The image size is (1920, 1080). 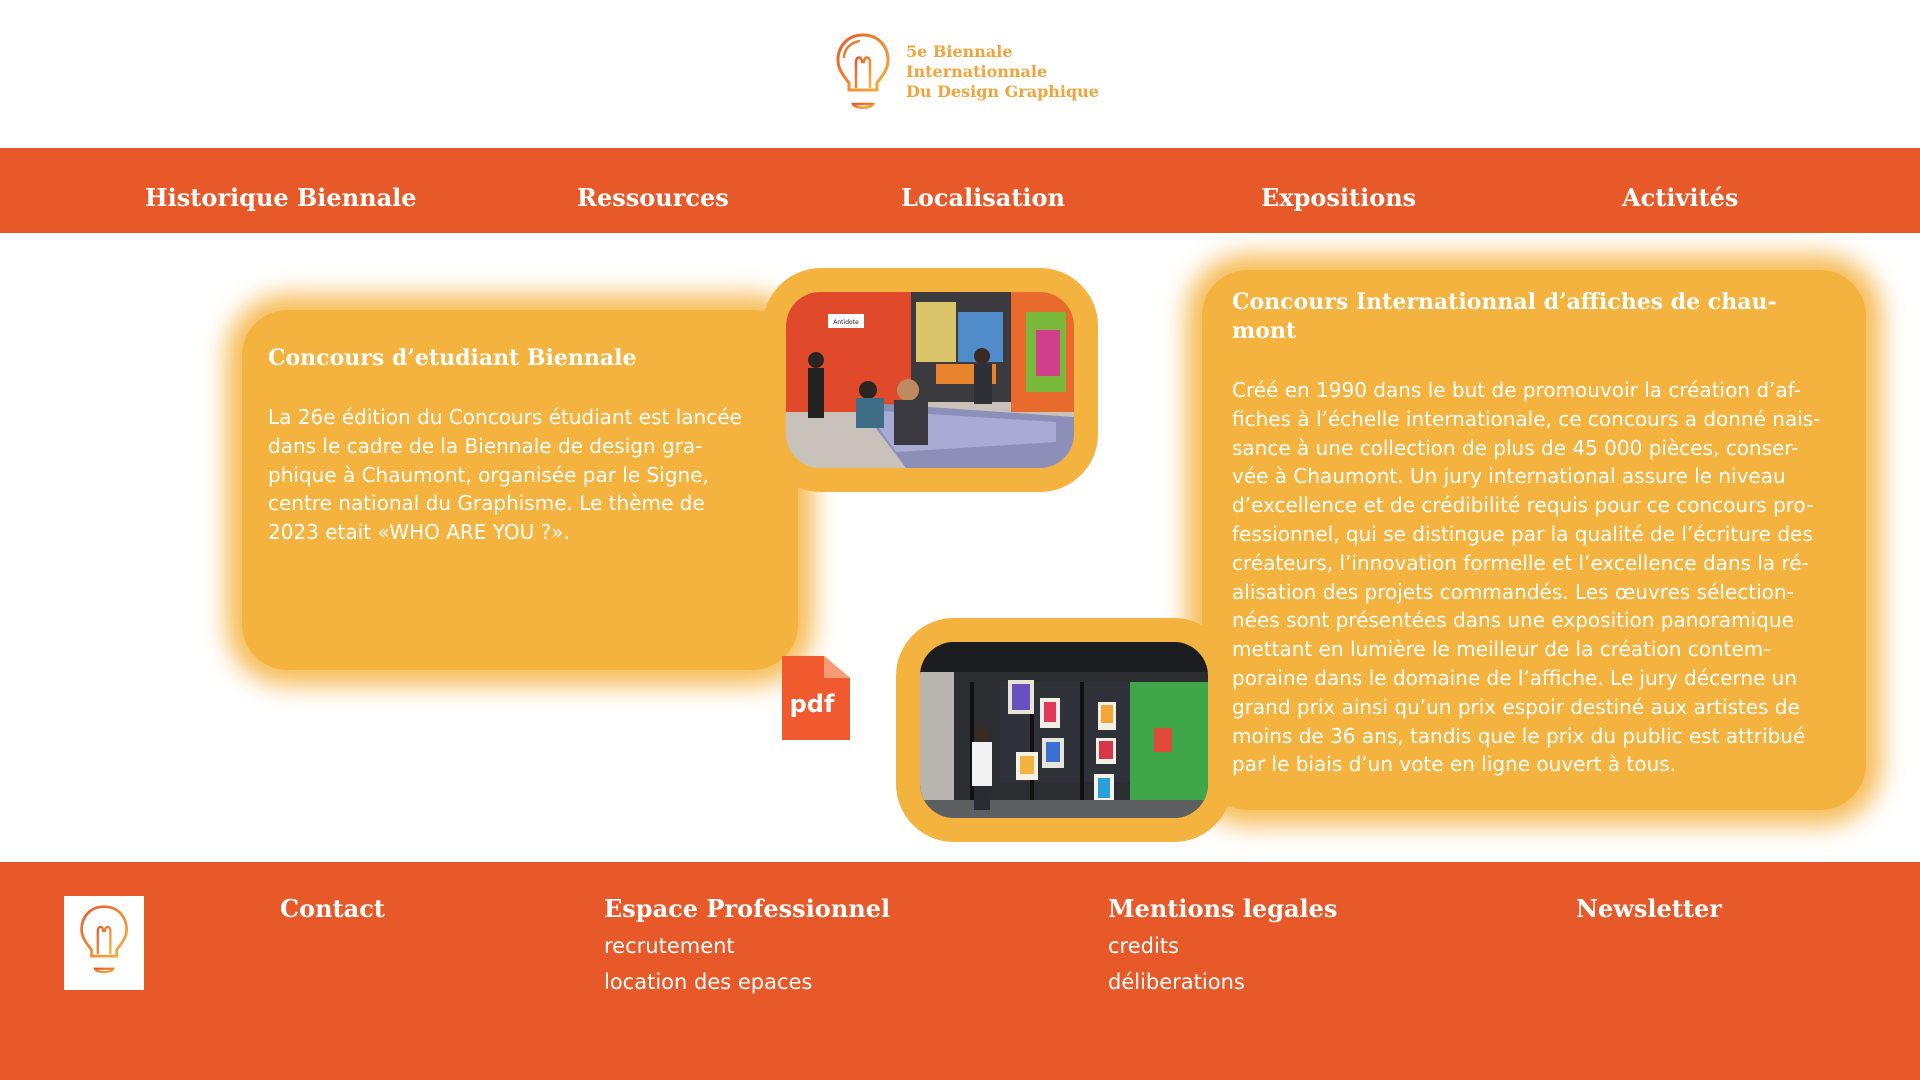 I want to click on footer-link-deliberations: déliberations, so click(x=1176, y=982).